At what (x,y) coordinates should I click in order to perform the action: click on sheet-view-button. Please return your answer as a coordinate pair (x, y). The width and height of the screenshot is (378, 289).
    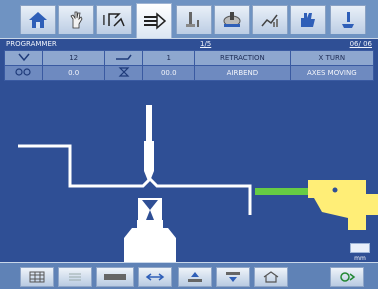
    Looking at the image, I should click on (115, 277).